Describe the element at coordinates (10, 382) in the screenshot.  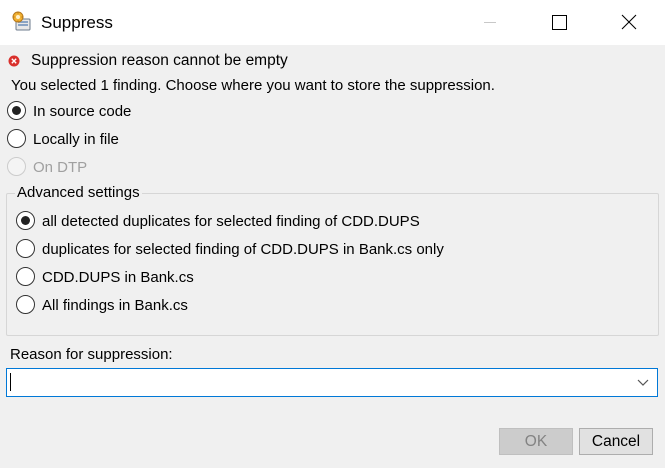
I see `text-cursor` at that location.